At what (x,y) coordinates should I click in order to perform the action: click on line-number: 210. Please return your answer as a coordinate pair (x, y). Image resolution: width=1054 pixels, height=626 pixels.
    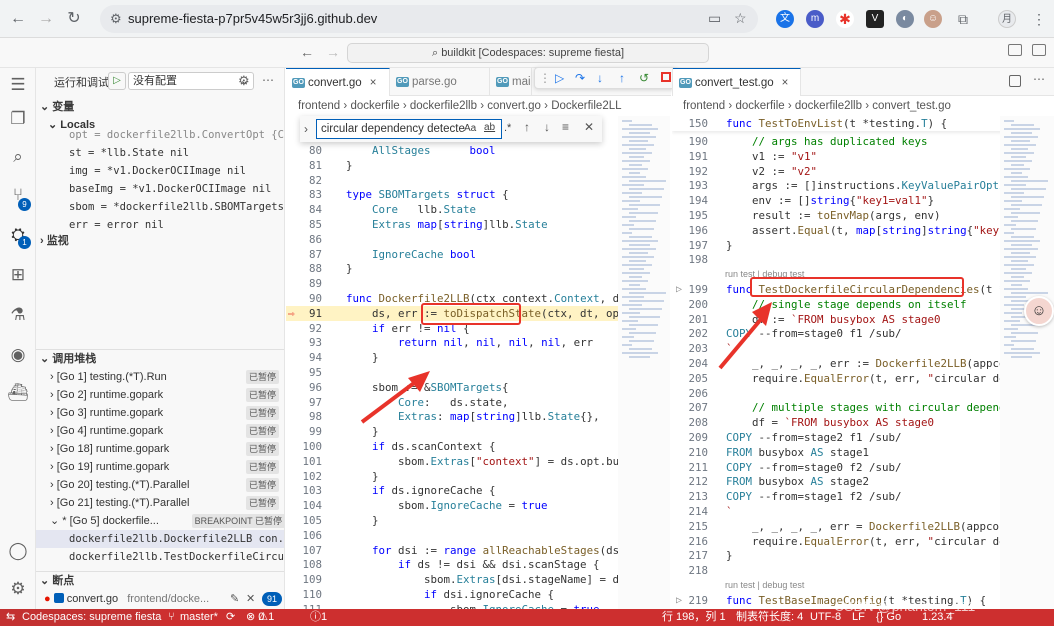
    Looking at the image, I should click on (690, 452).